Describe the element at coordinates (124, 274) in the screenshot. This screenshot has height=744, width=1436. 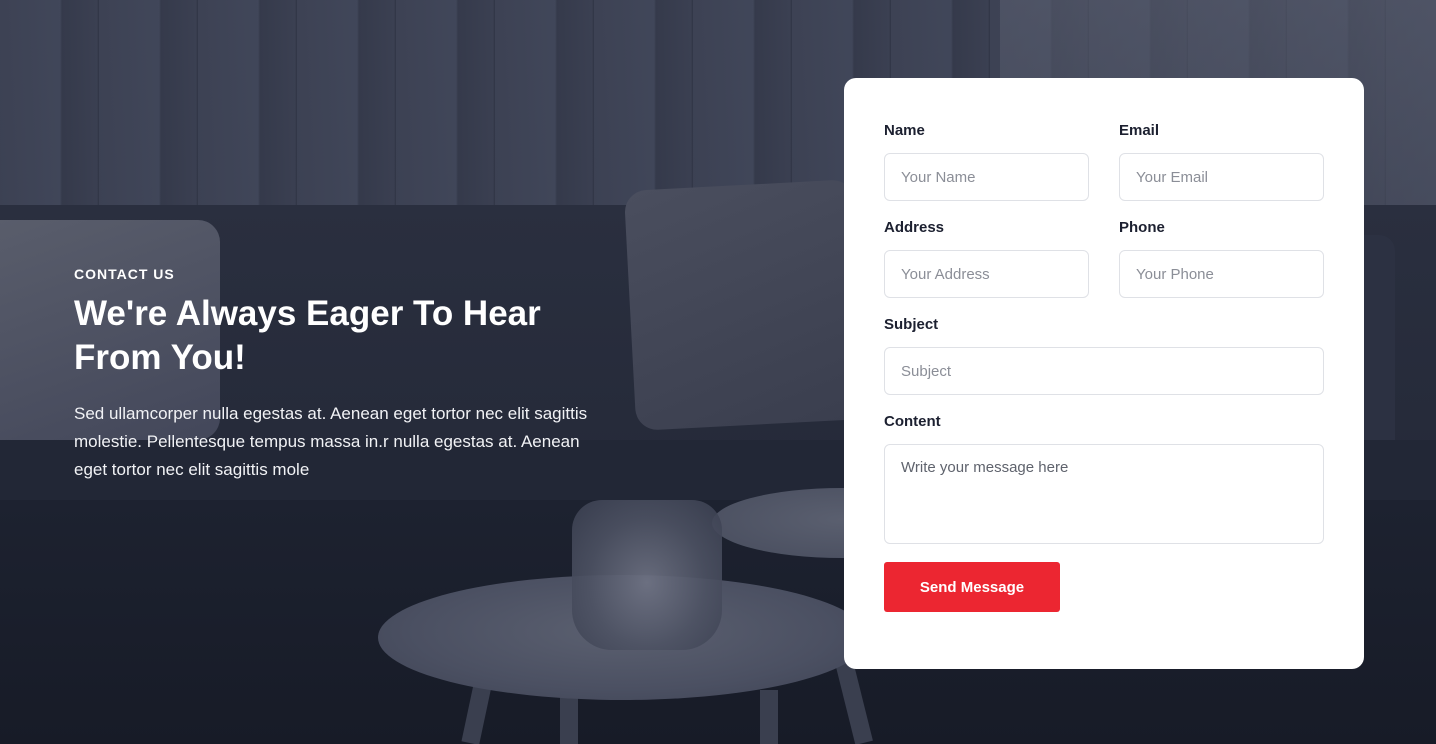
I see `section-eyebrow: CONTACT US` at that location.